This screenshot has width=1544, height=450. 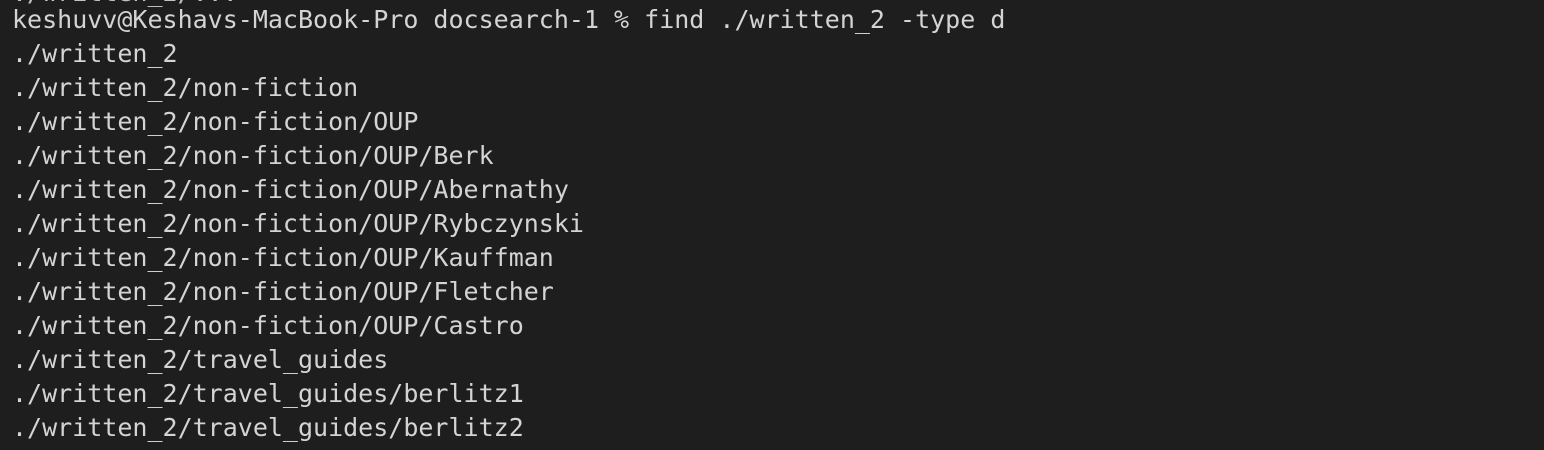 I want to click on output-line: ./written_2/non-fiction/OUP/Fletcher, so click(x=283, y=291).